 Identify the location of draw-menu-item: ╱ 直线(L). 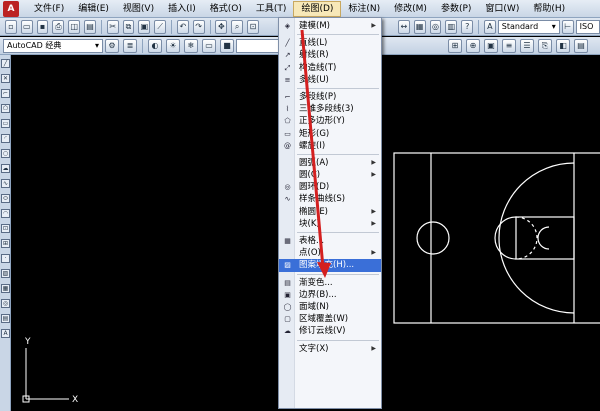
(330, 43).